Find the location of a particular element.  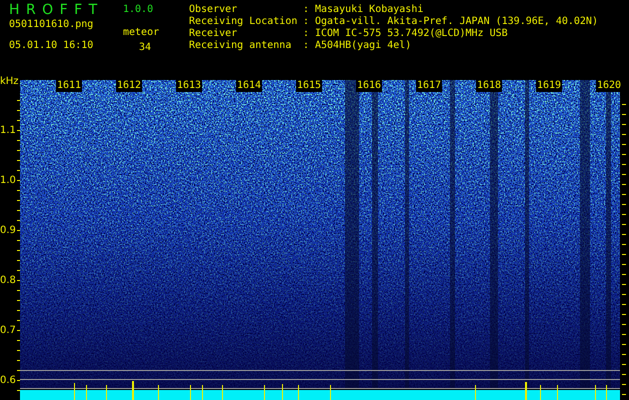

axis-label: 1.0 is located at coordinates (7, 181).